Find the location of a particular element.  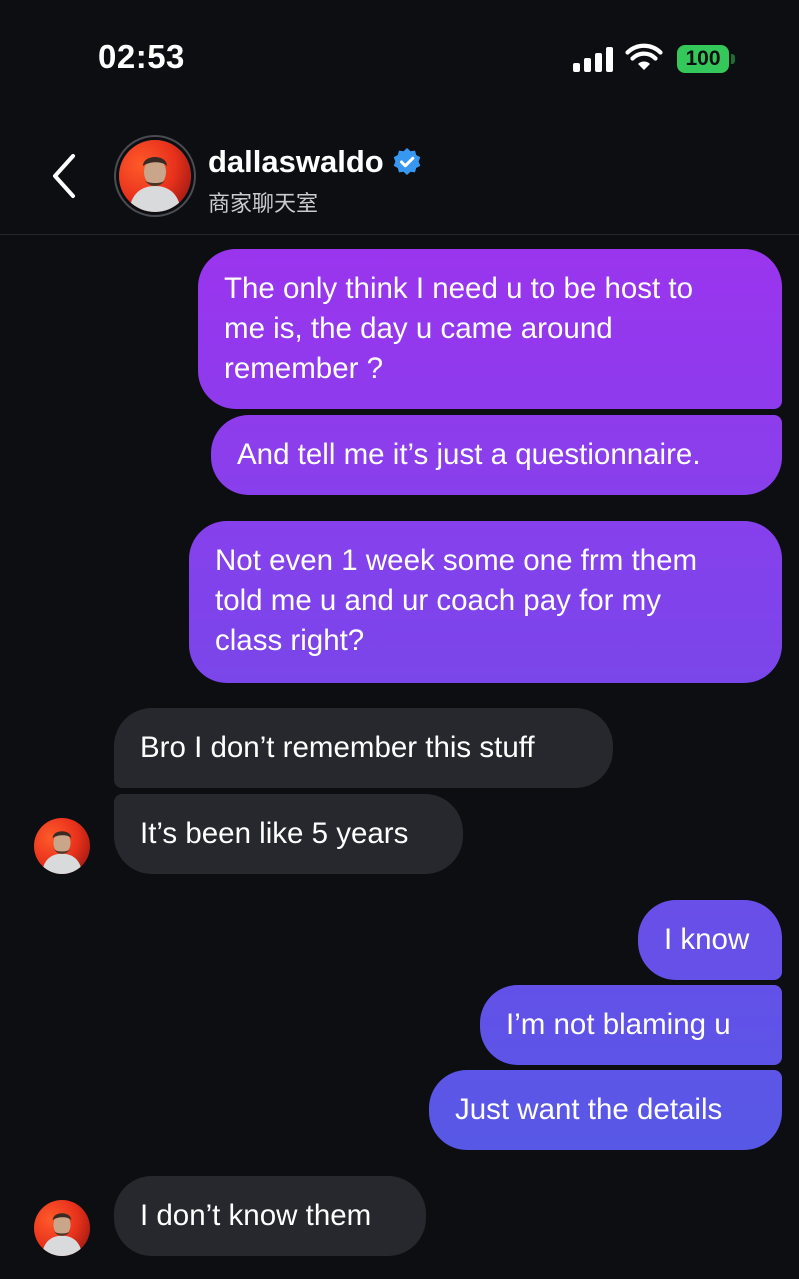

battery-tip is located at coordinates (733, 59).